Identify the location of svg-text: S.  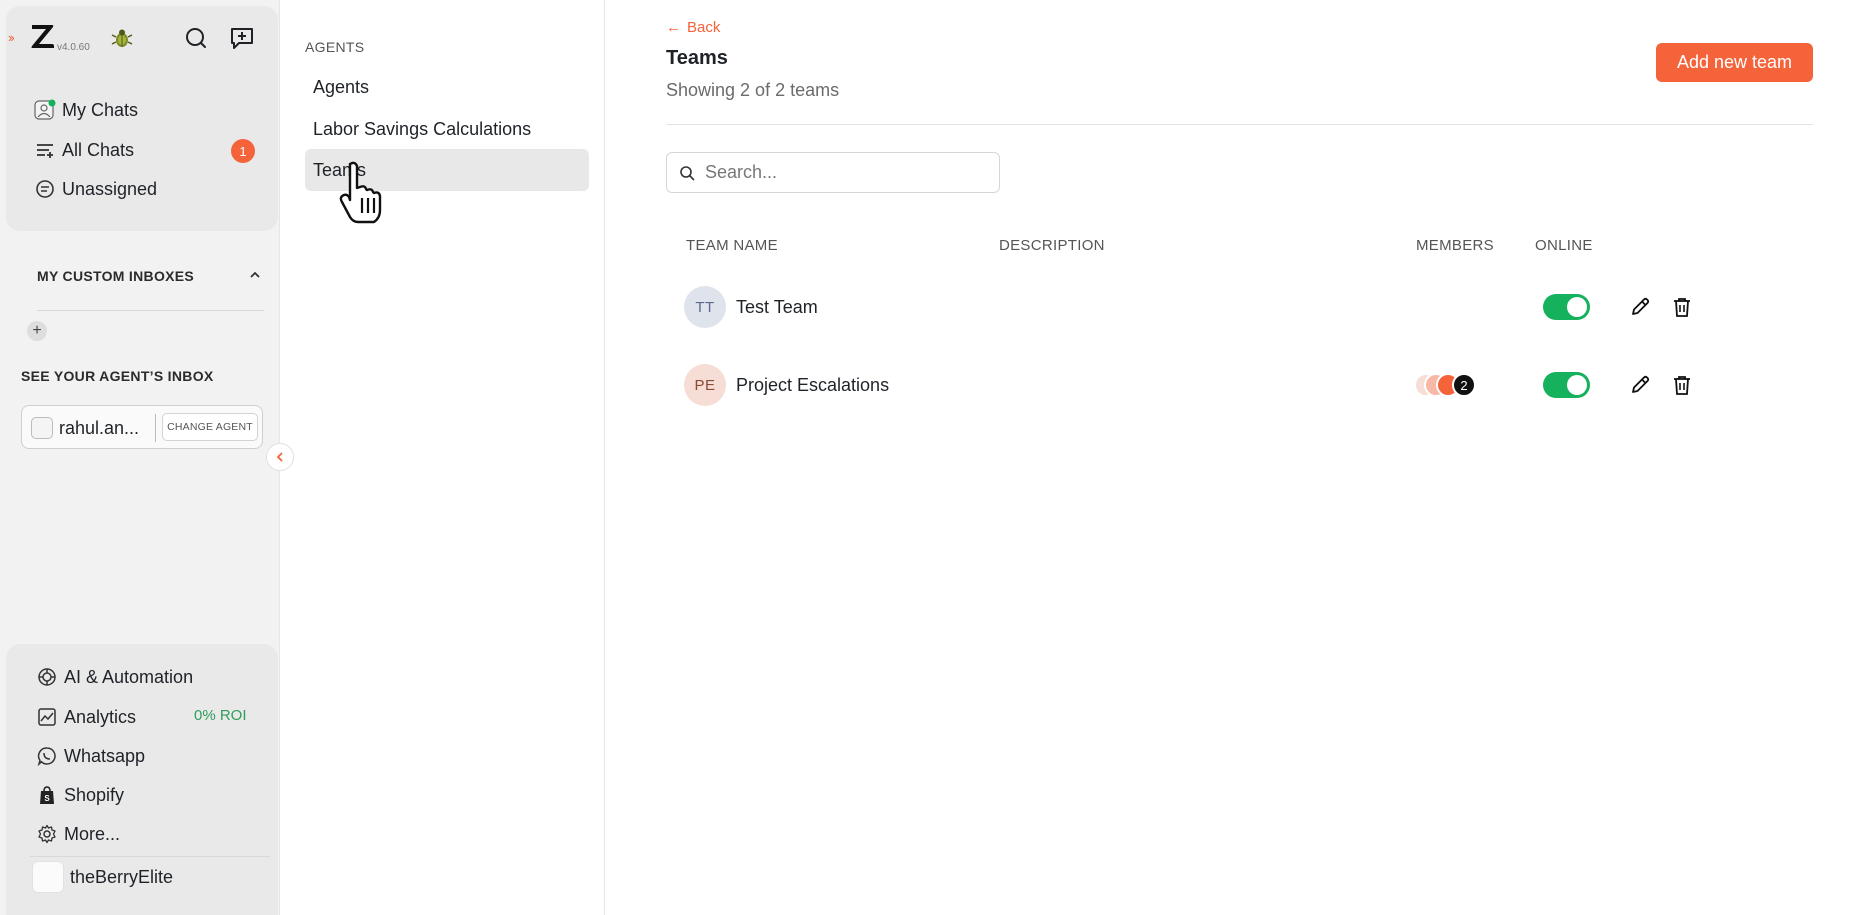
(47, 798).